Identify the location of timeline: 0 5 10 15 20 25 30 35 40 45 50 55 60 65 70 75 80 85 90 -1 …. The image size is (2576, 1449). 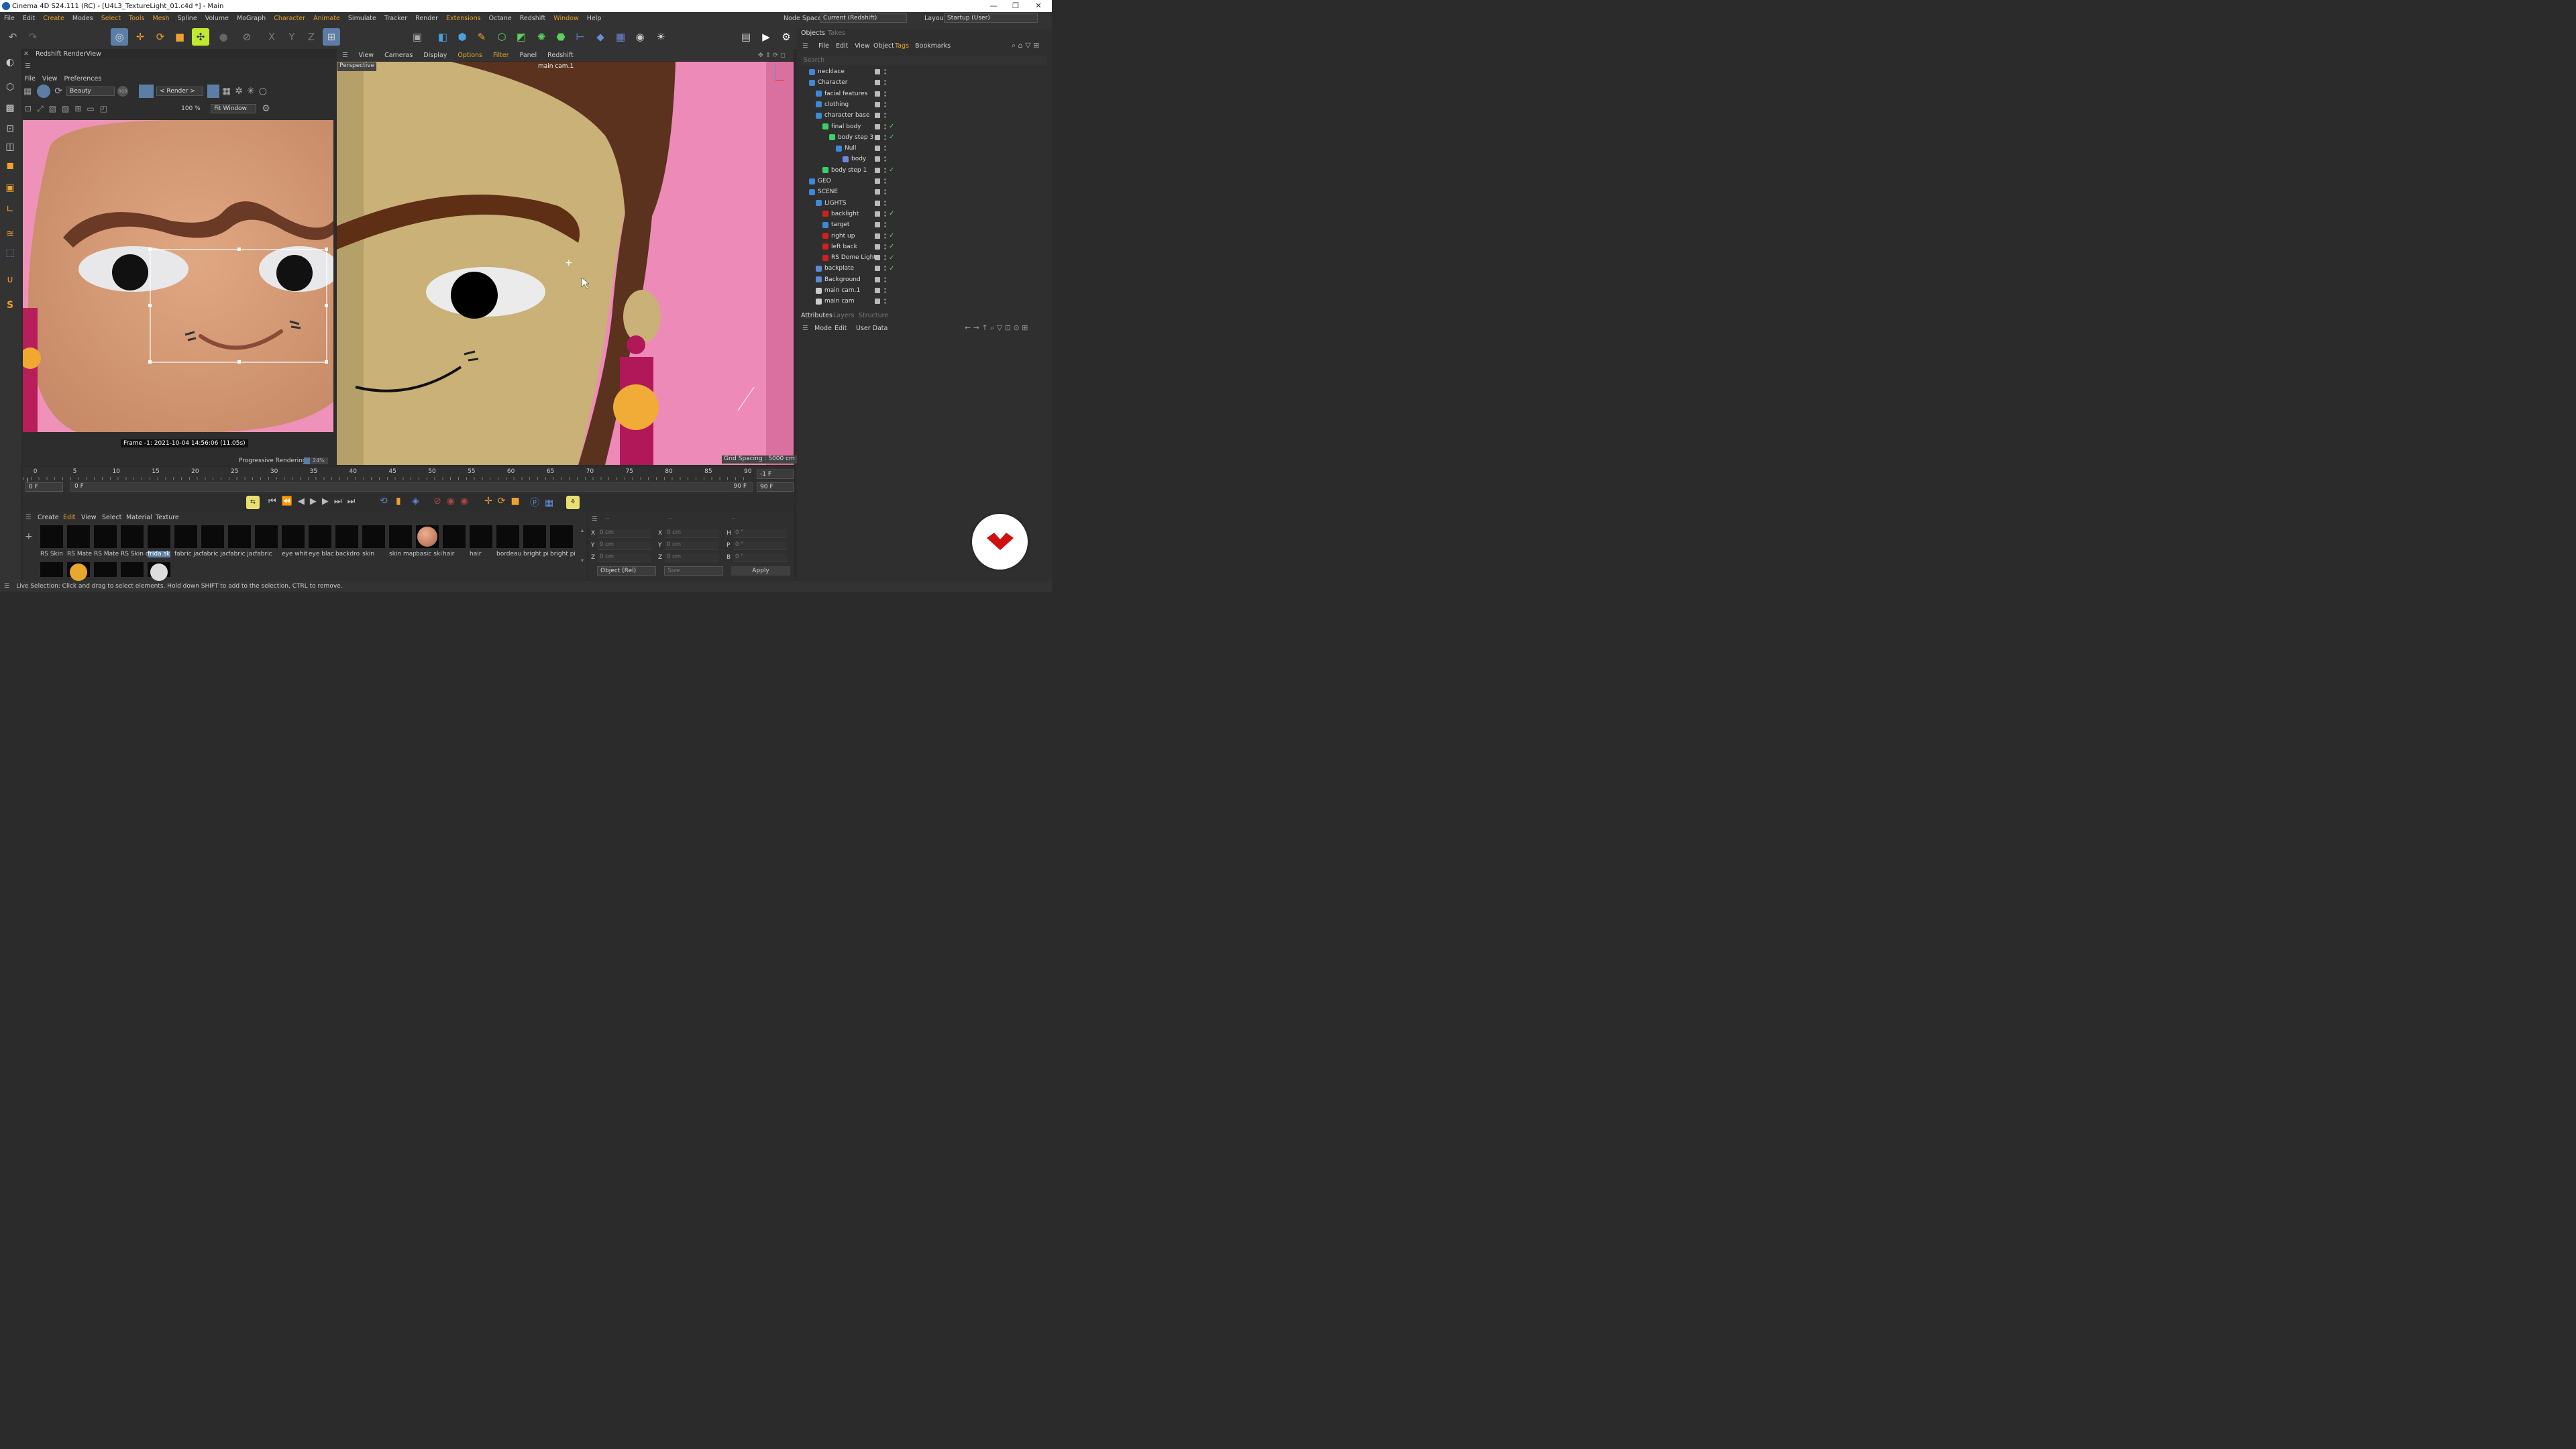
(408, 480).